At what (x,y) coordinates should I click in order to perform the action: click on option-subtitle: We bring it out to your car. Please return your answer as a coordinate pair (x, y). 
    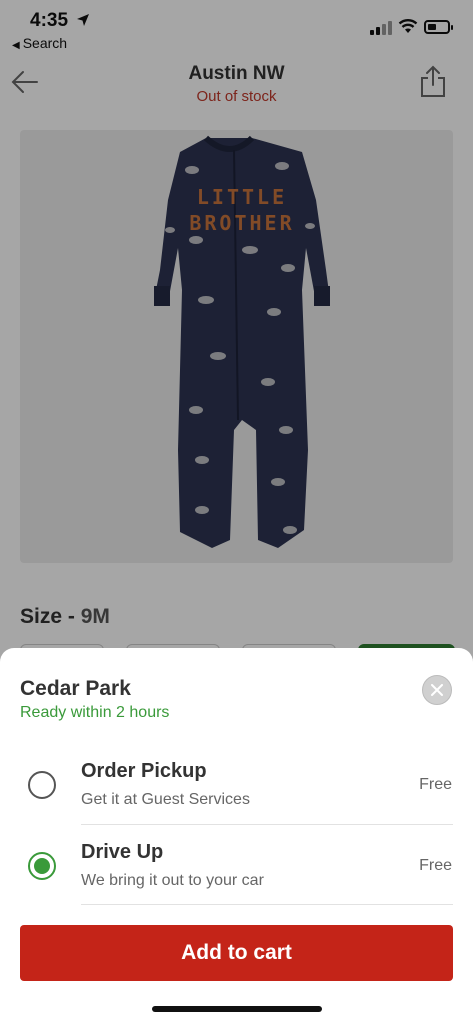
    Looking at the image, I should click on (172, 880).